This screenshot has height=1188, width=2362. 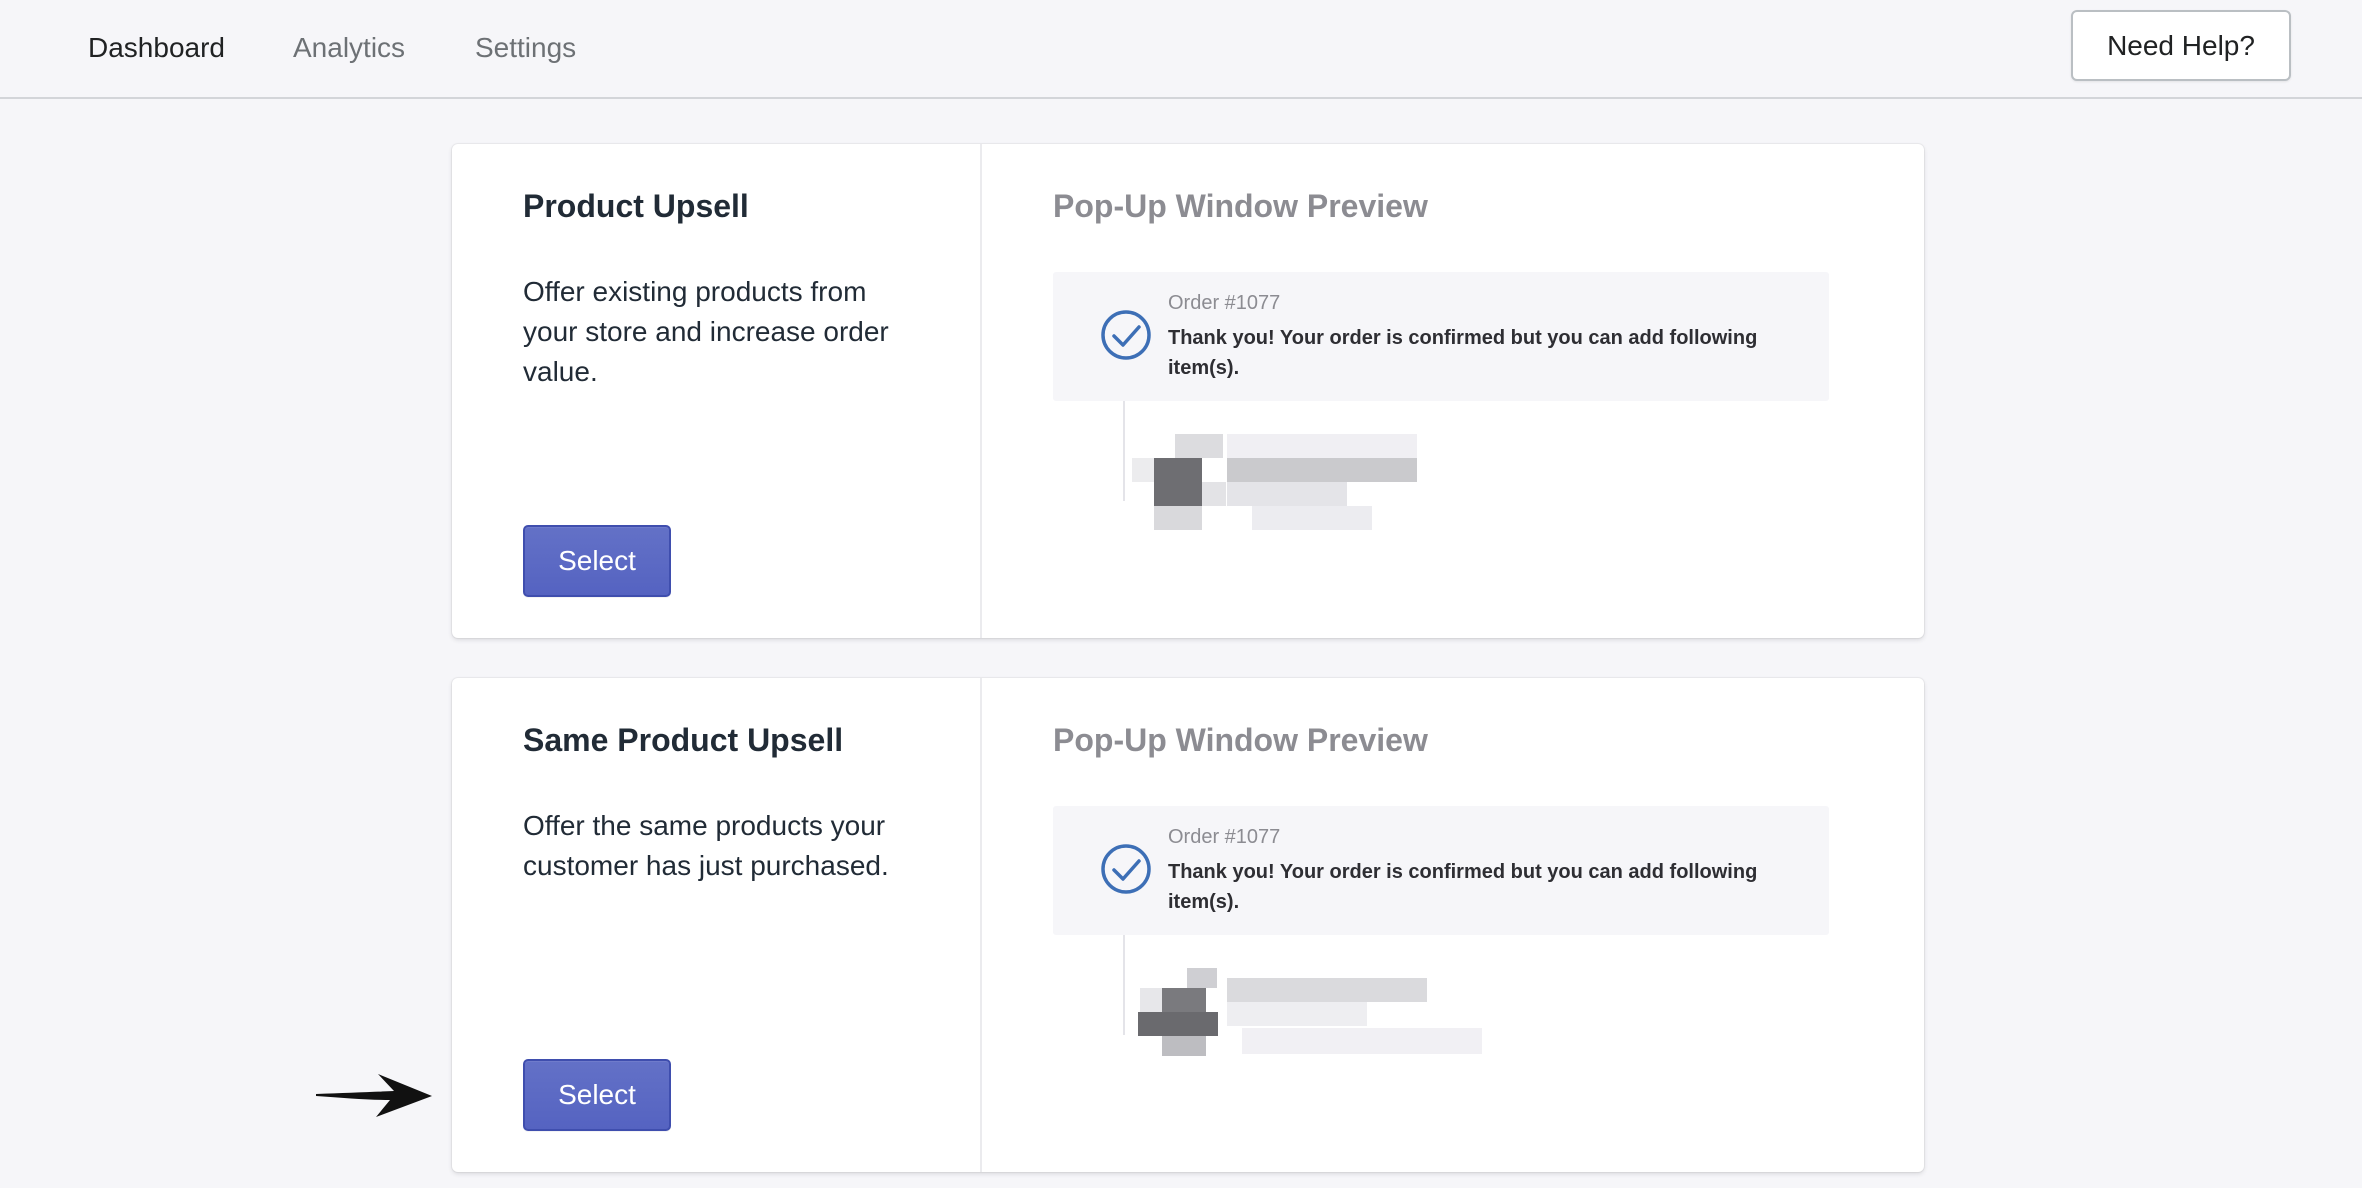 What do you see at coordinates (2181, 45) in the screenshot?
I see `need-help-button: Need Help?` at bounding box center [2181, 45].